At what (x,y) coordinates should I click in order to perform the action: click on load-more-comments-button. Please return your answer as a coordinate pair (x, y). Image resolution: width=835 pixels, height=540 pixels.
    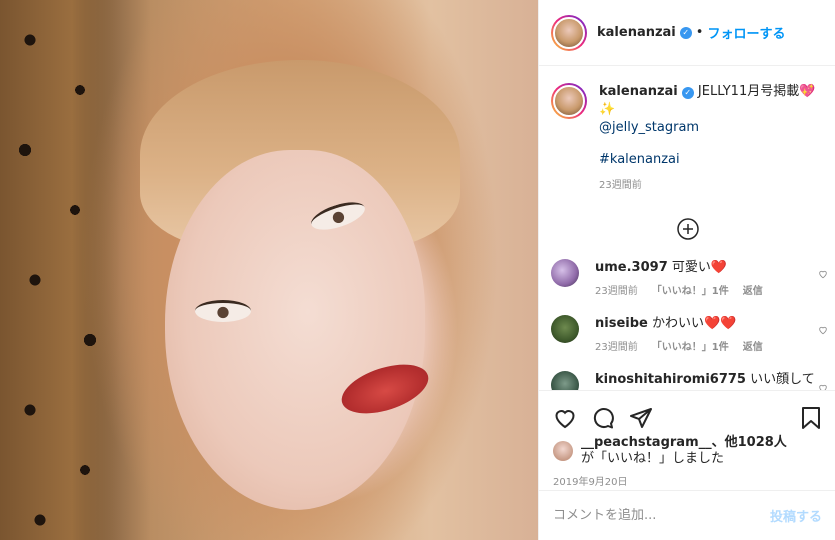
    Looking at the image, I should click on (687, 229).